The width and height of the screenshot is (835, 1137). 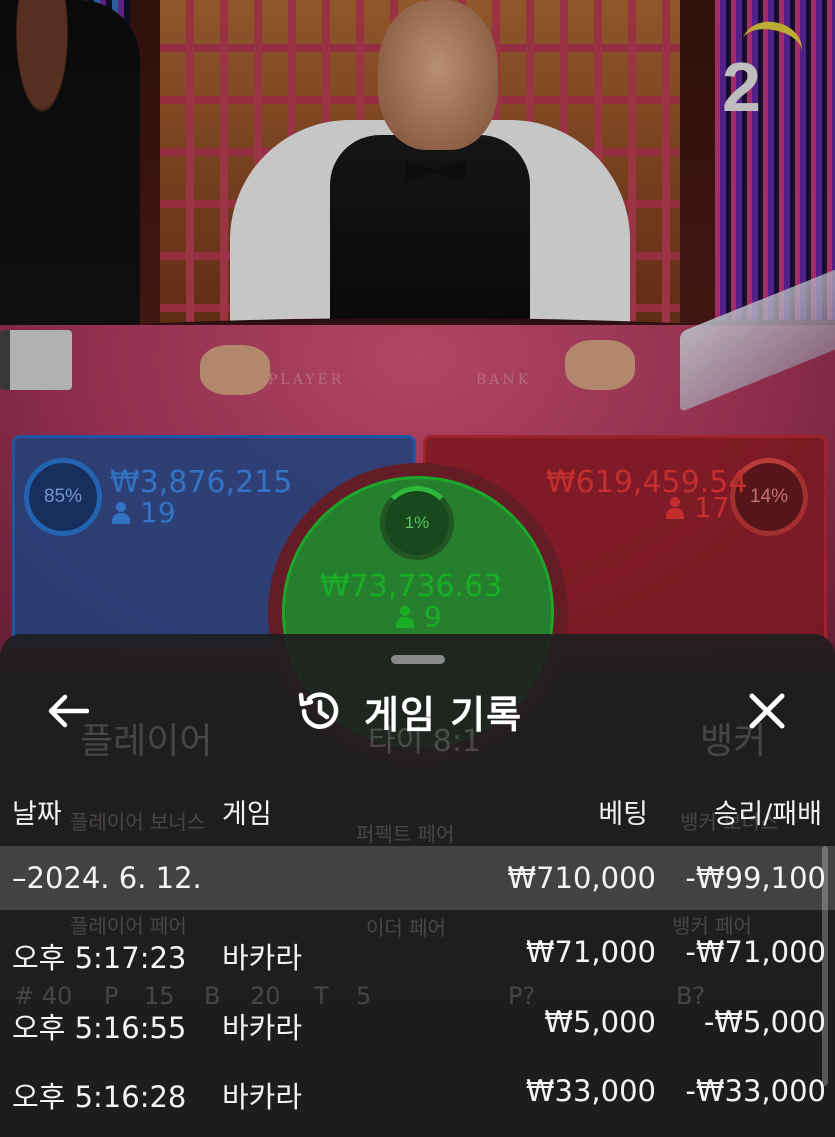 What do you see at coordinates (417, 1091) in the screenshot?
I see `history-row: 오후 5:16:28 바카라 ₩33,000 -₩33,000` at bounding box center [417, 1091].